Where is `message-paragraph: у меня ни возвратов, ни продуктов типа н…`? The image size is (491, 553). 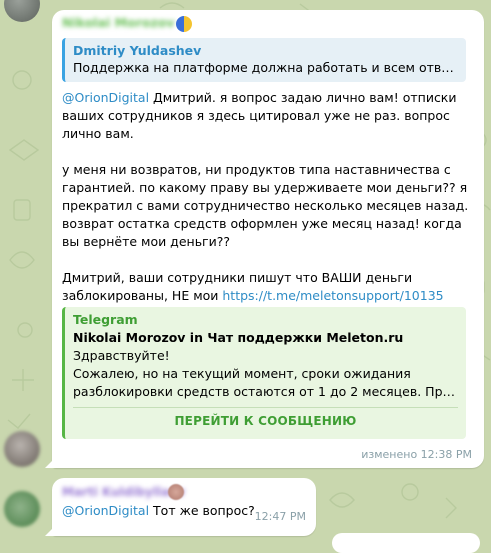
message-paragraph: у меня ни возвратов, ни продуктов типа н… is located at coordinates (265, 205).